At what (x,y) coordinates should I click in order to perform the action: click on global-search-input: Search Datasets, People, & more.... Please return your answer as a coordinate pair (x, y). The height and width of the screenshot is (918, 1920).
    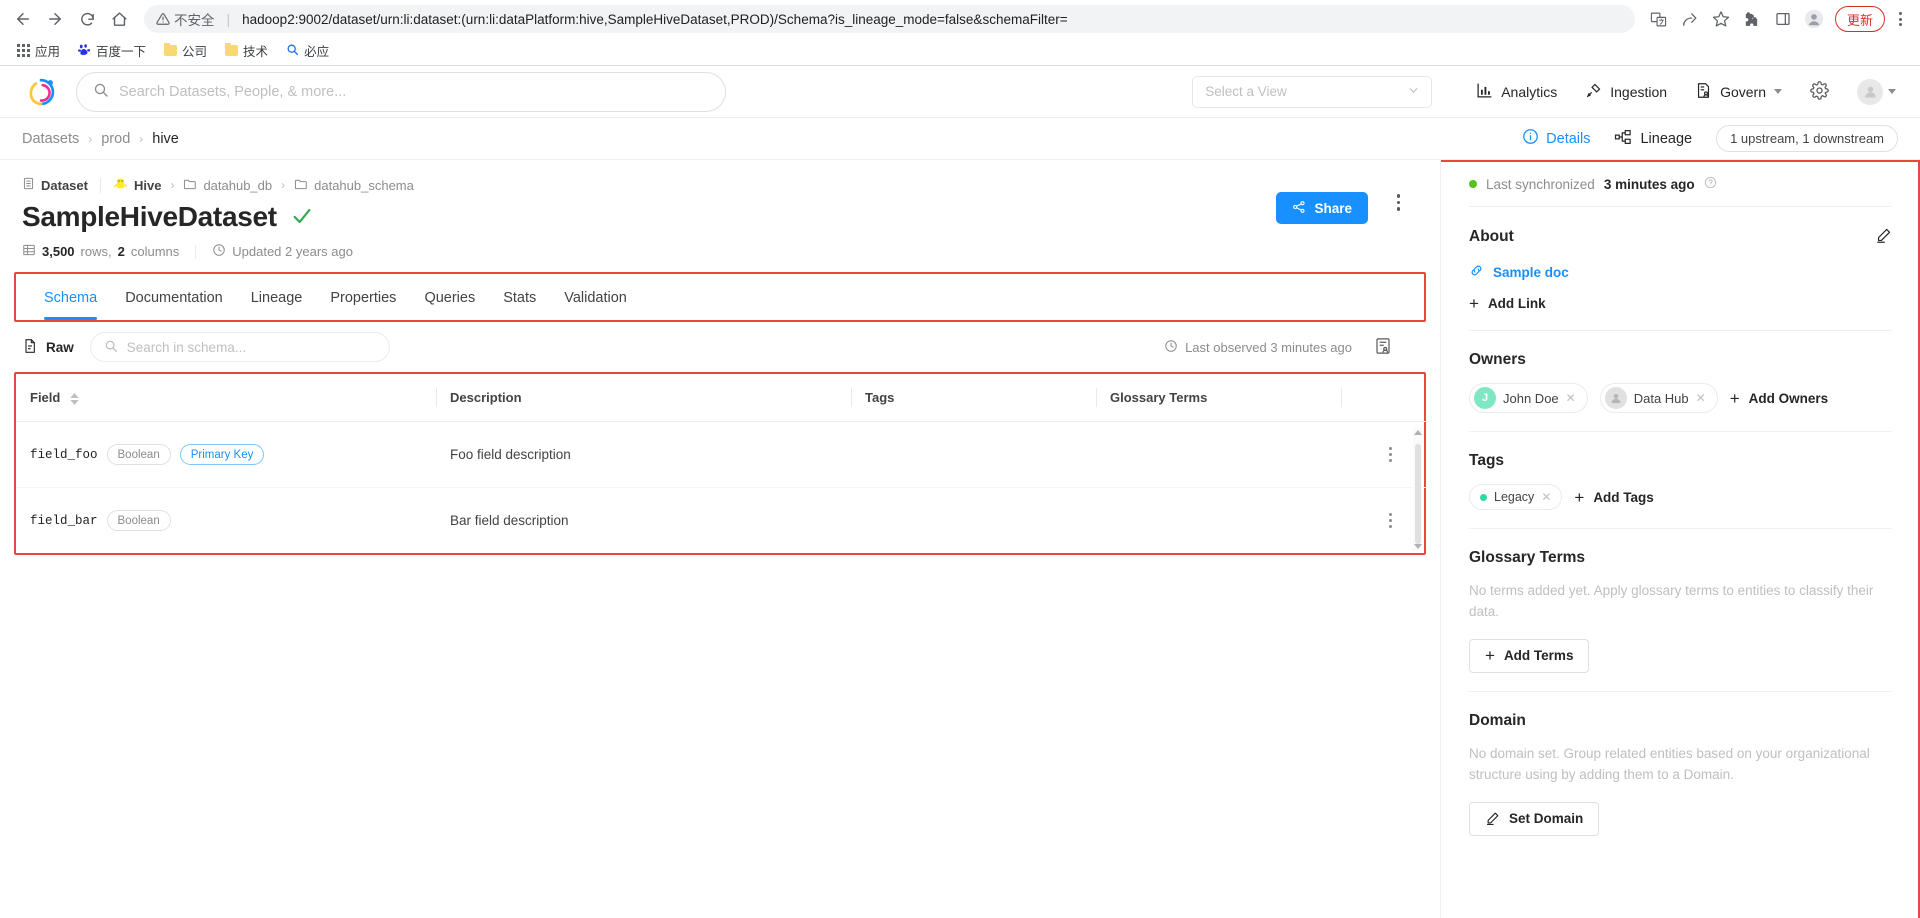
    Looking at the image, I should click on (401, 91).